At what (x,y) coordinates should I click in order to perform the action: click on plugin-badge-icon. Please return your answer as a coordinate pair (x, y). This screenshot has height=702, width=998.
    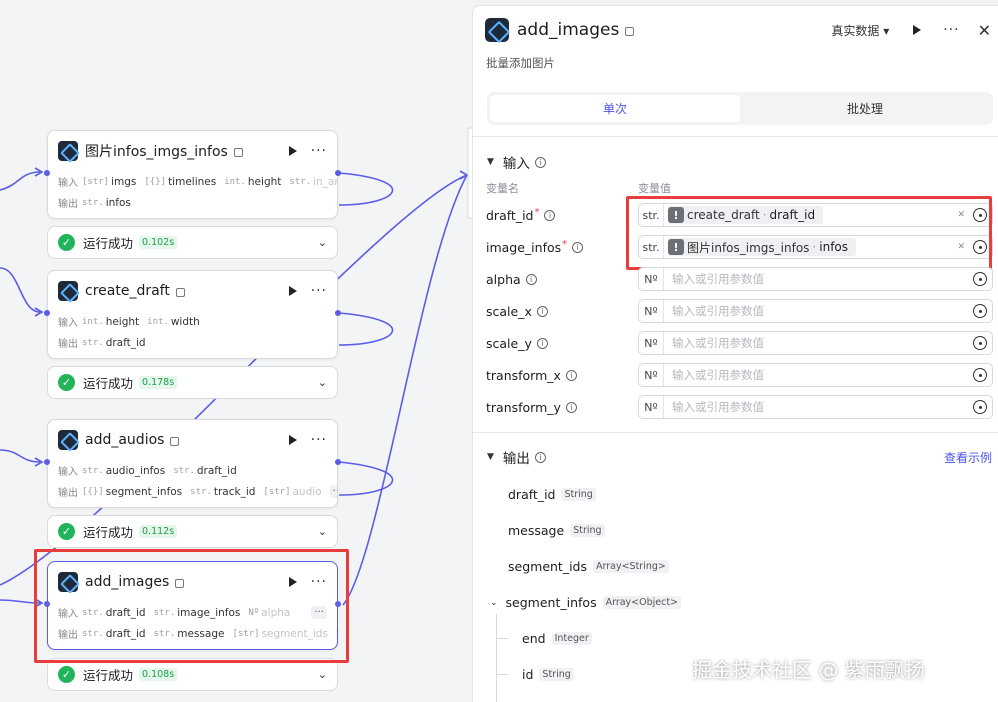
    Looking at the image, I should click on (180, 292).